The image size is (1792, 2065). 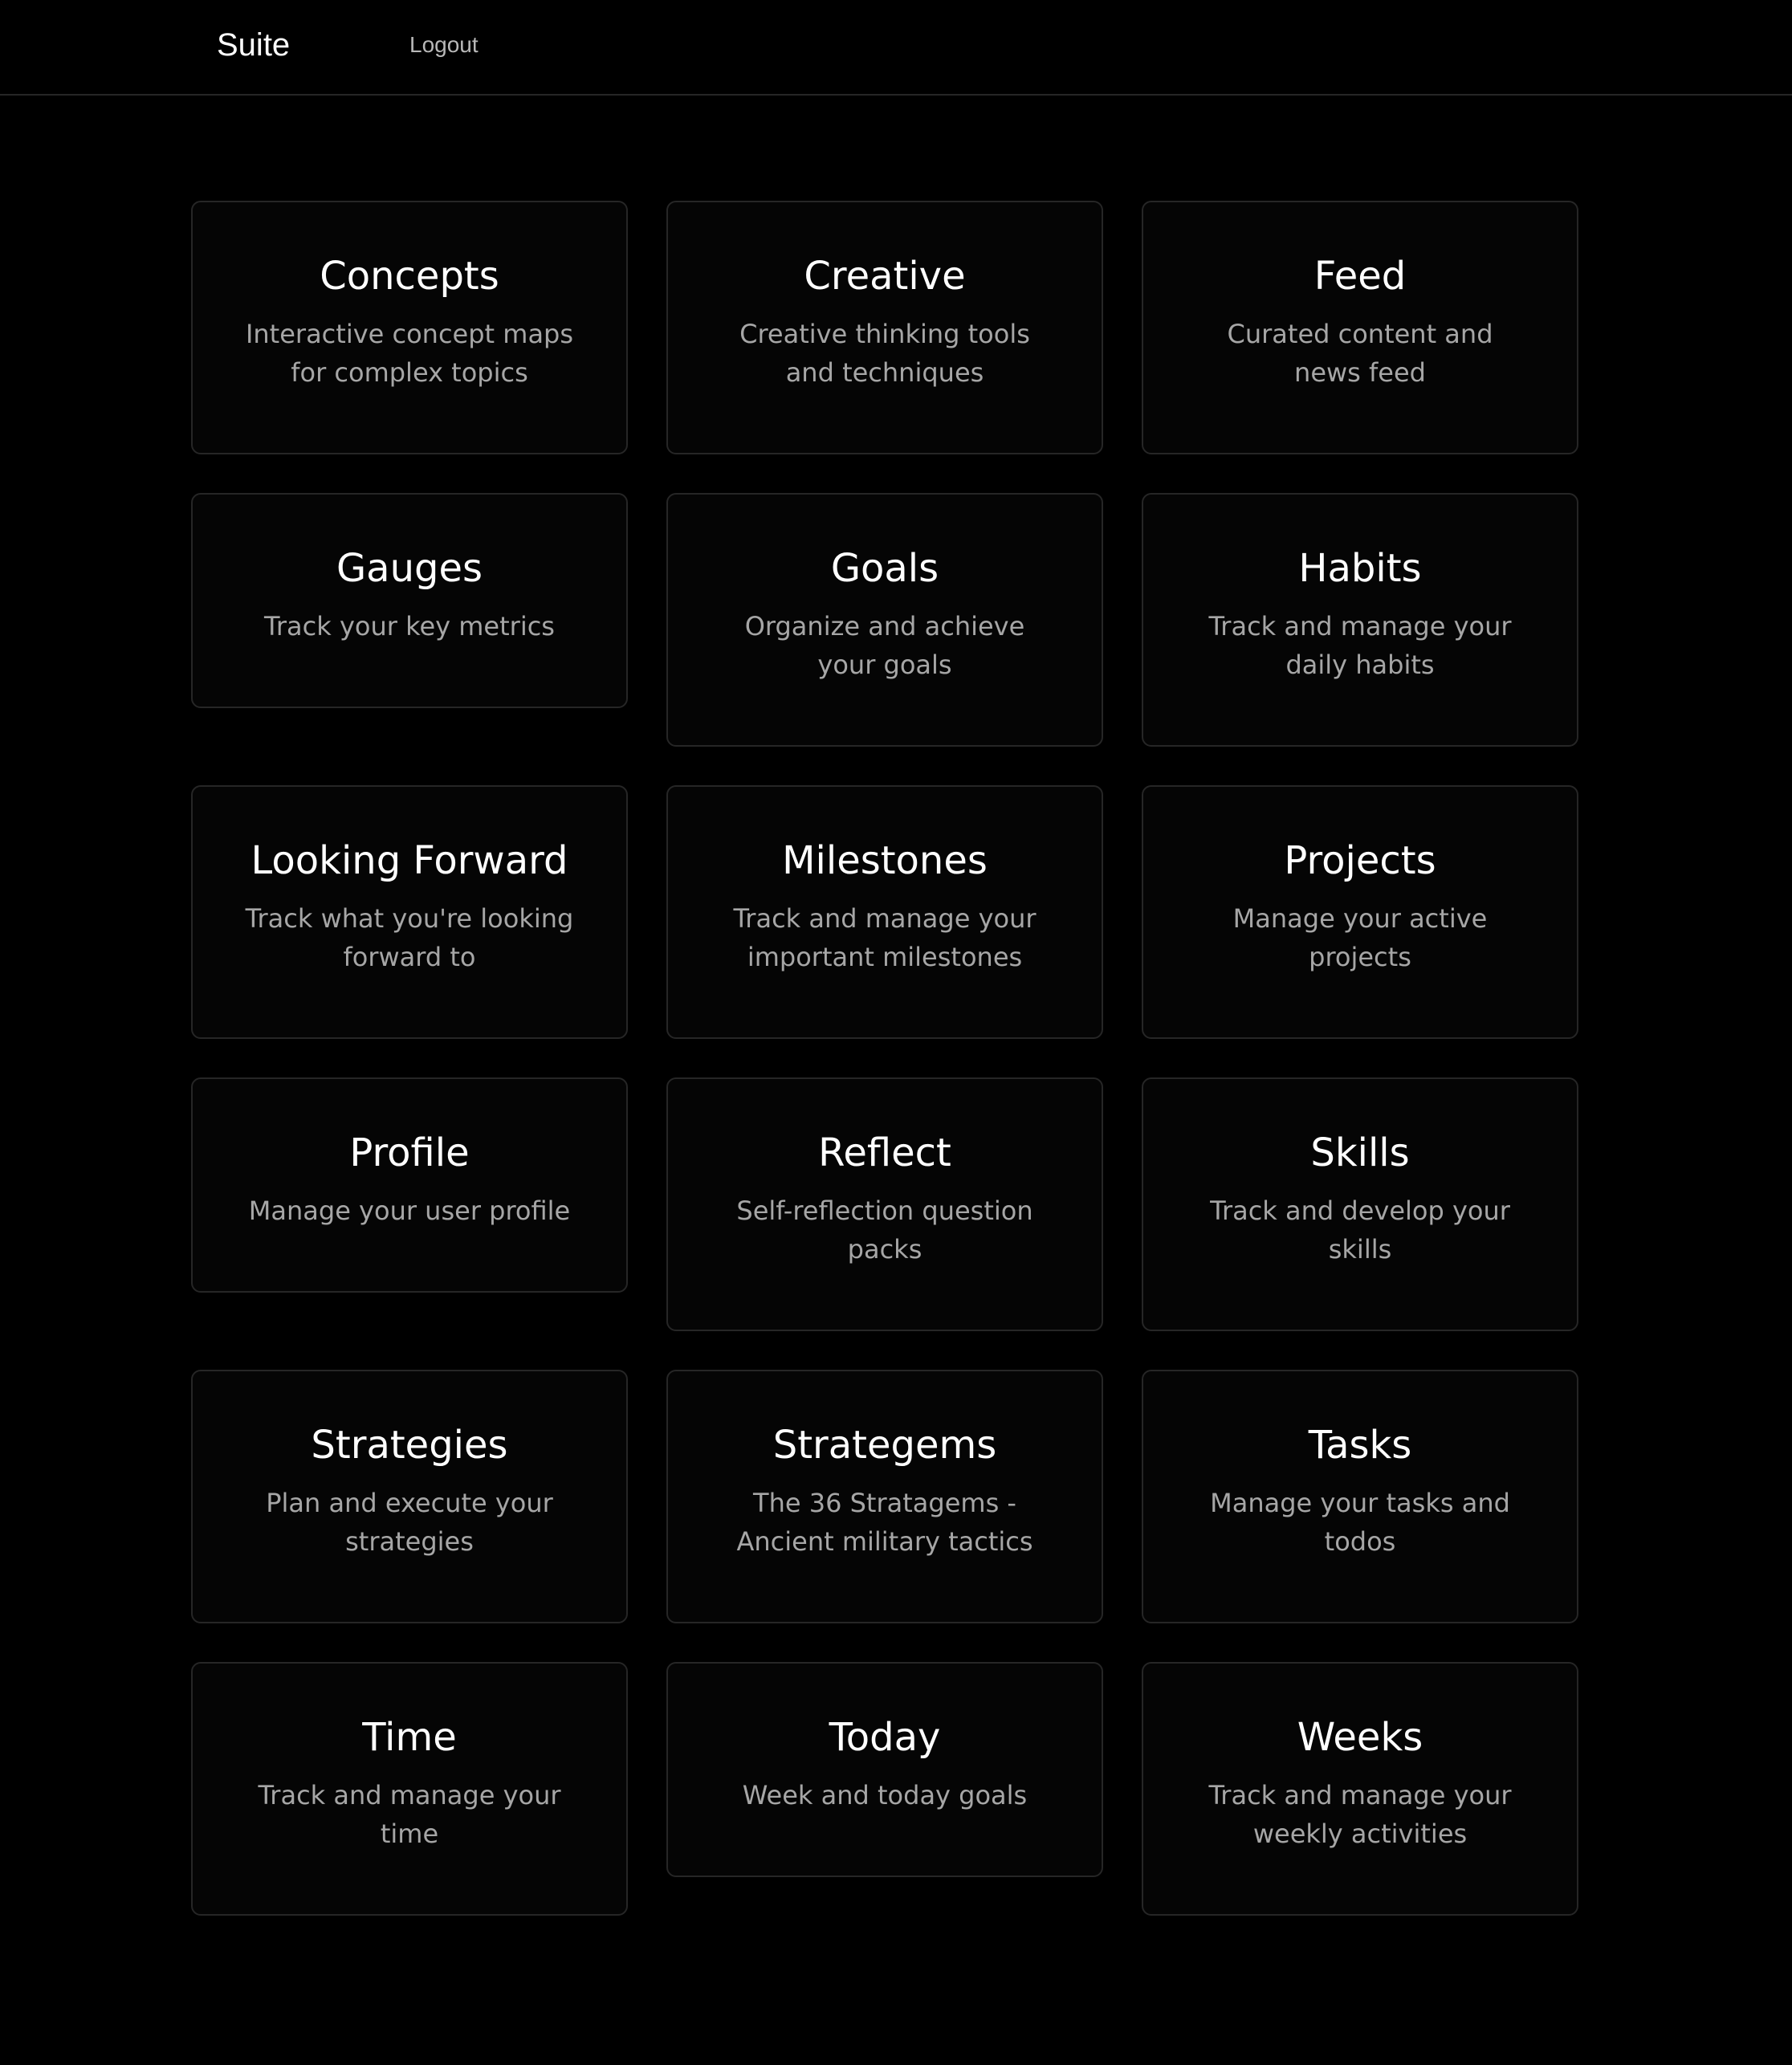 What do you see at coordinates (1360, 860) in the screenshot?
I see `card-title: Projects` at bounding box center [1360, 860].